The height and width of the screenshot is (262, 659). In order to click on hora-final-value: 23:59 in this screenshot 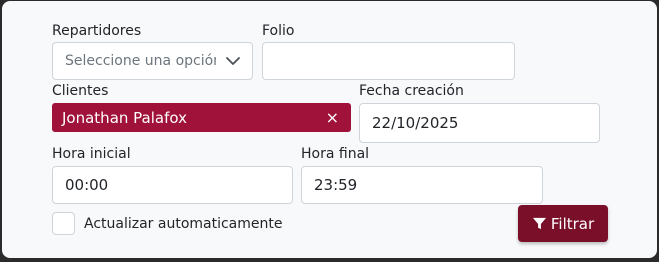, I will do `click(336, 185)`.